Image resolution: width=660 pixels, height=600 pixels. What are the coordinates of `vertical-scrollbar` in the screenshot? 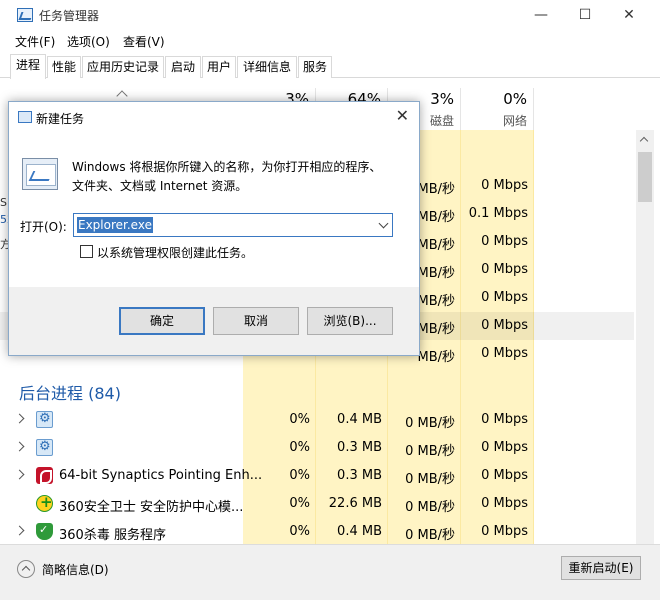 It's located at (645, 337).